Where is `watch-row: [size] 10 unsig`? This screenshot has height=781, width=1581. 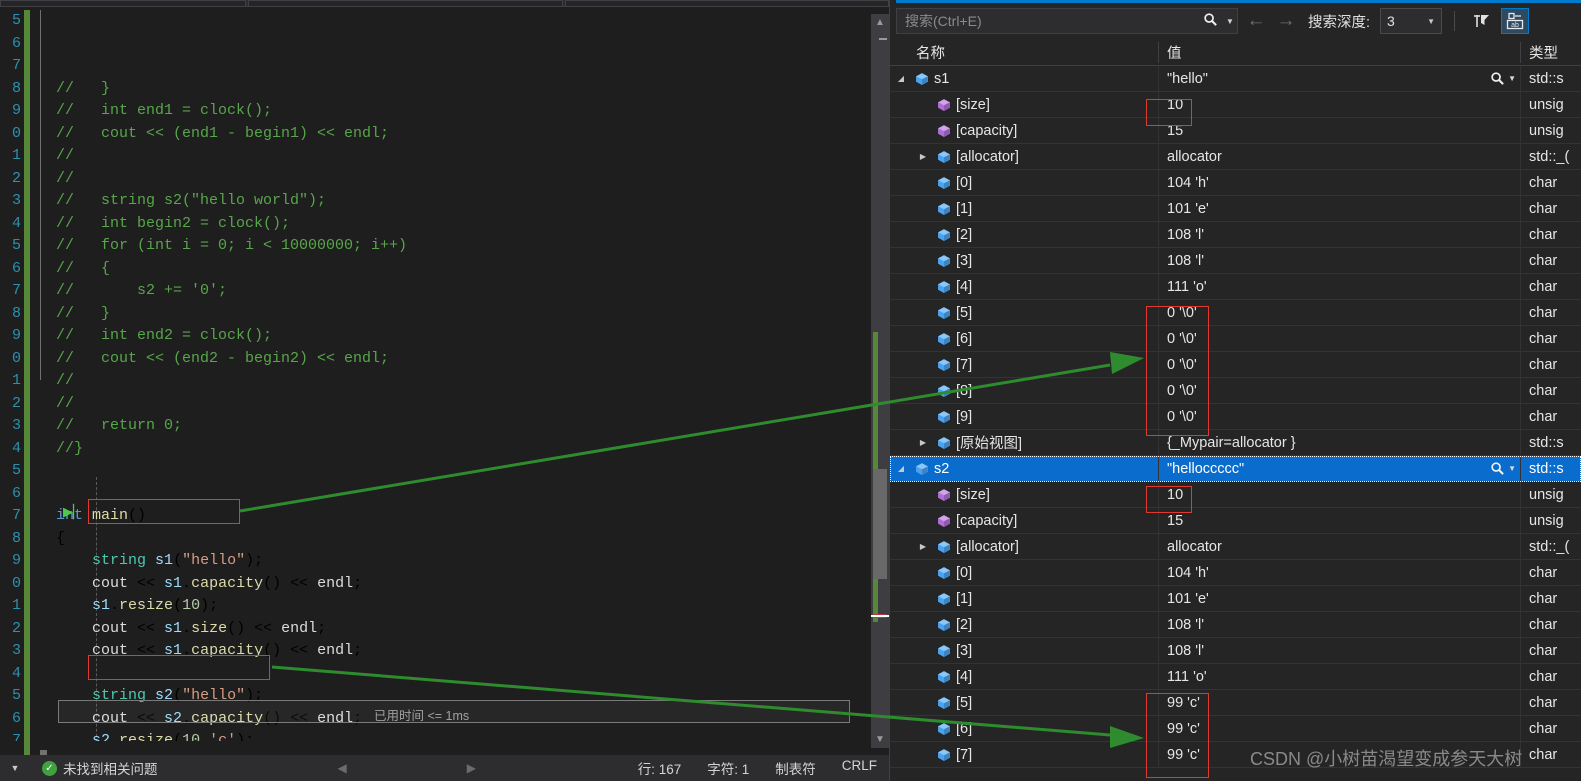
watch-row: [size] 10 unsig is located at coordinates (1235, 495).